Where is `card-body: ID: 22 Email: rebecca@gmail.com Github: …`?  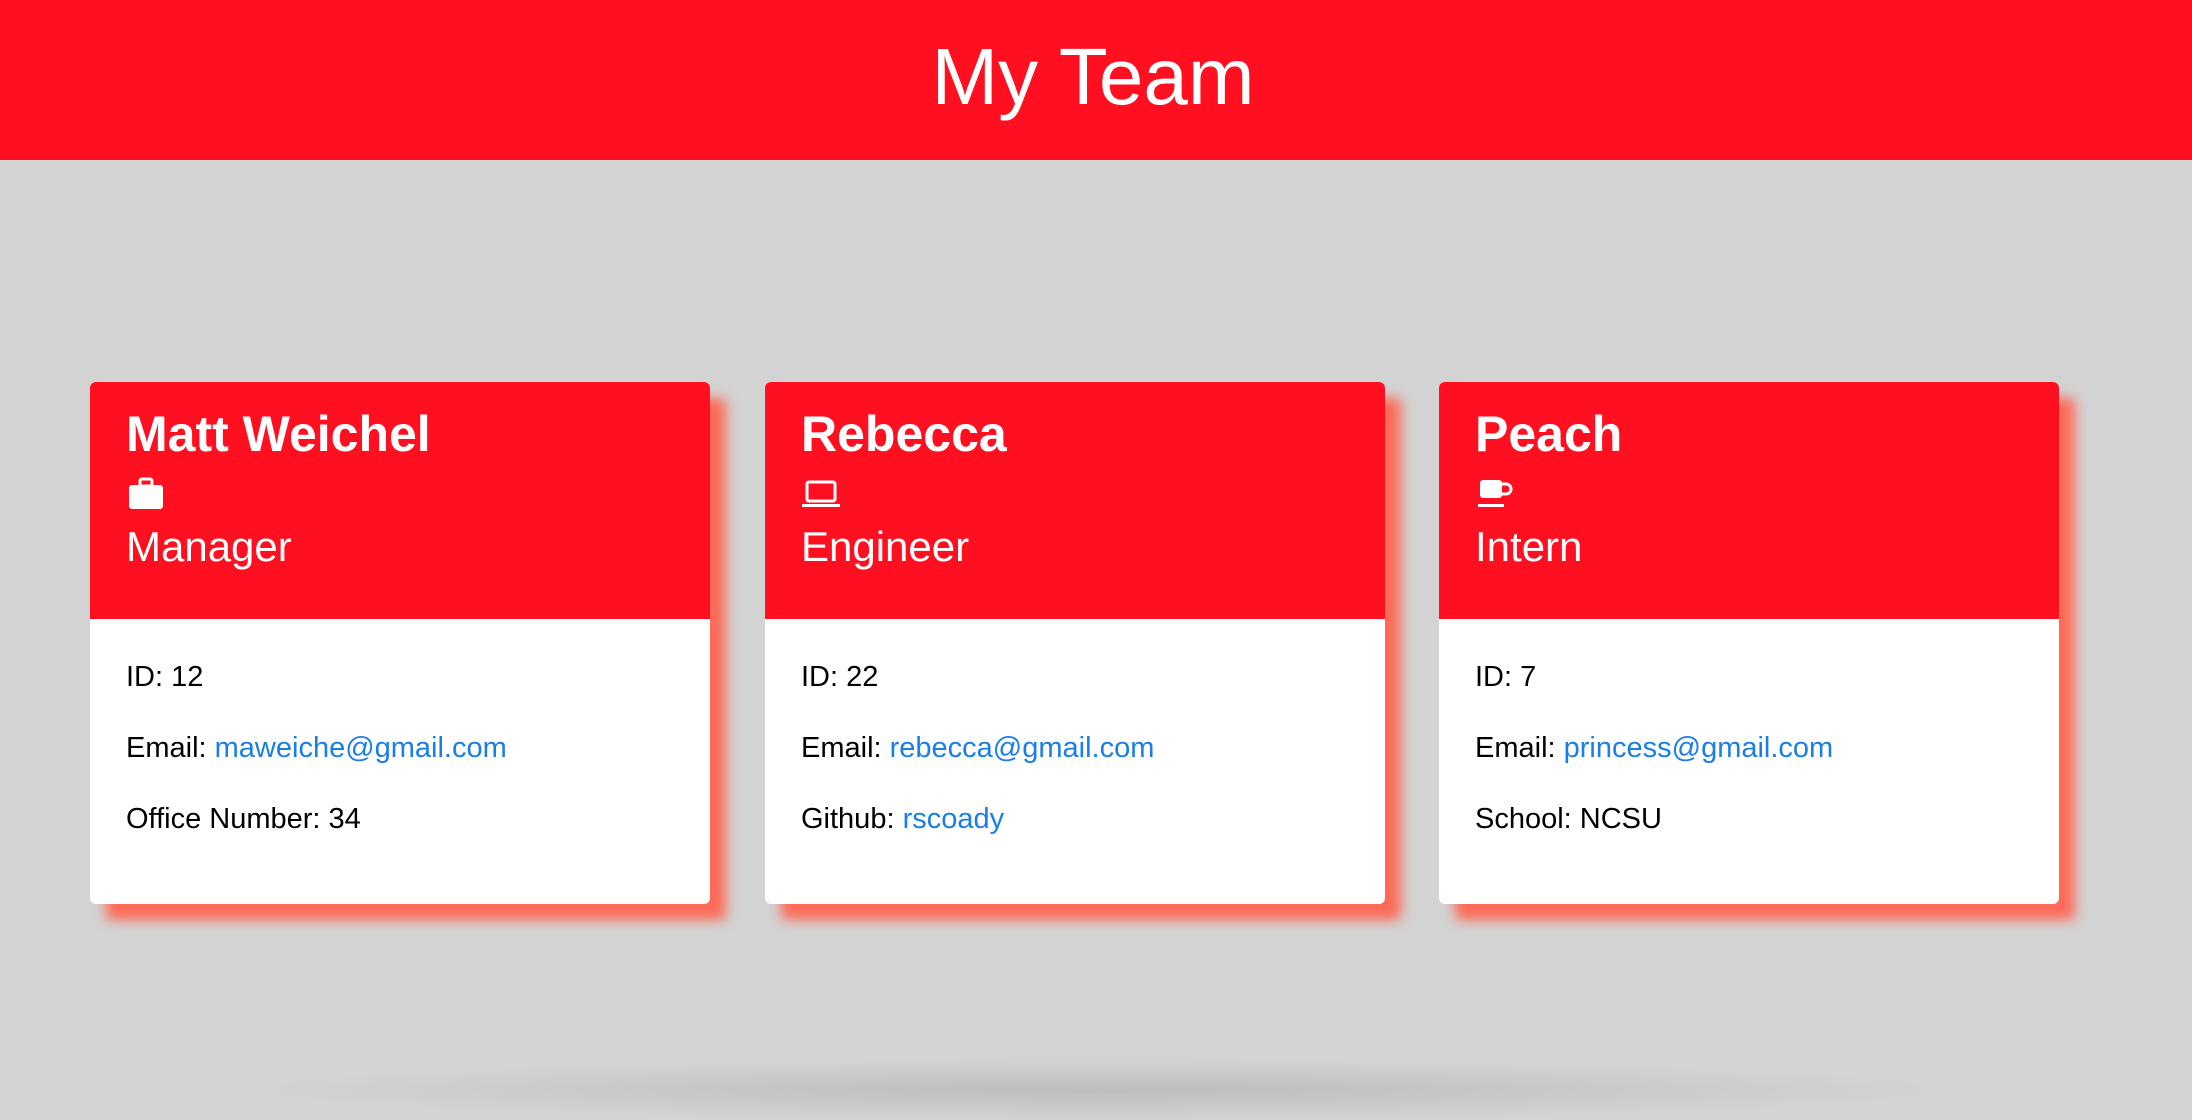
card-body: ID: 22 Email: rebecca@gmail.com Github: … is located at coordinates (1075, 745).